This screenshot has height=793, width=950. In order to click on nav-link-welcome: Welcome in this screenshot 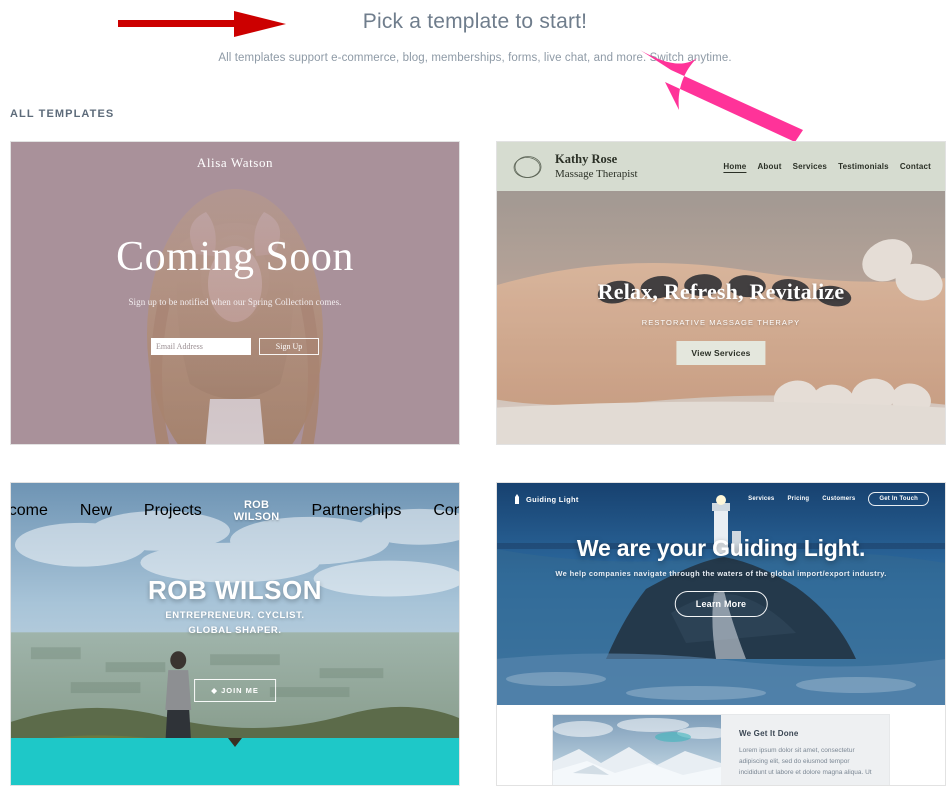, I will do `click(29, 511)`.